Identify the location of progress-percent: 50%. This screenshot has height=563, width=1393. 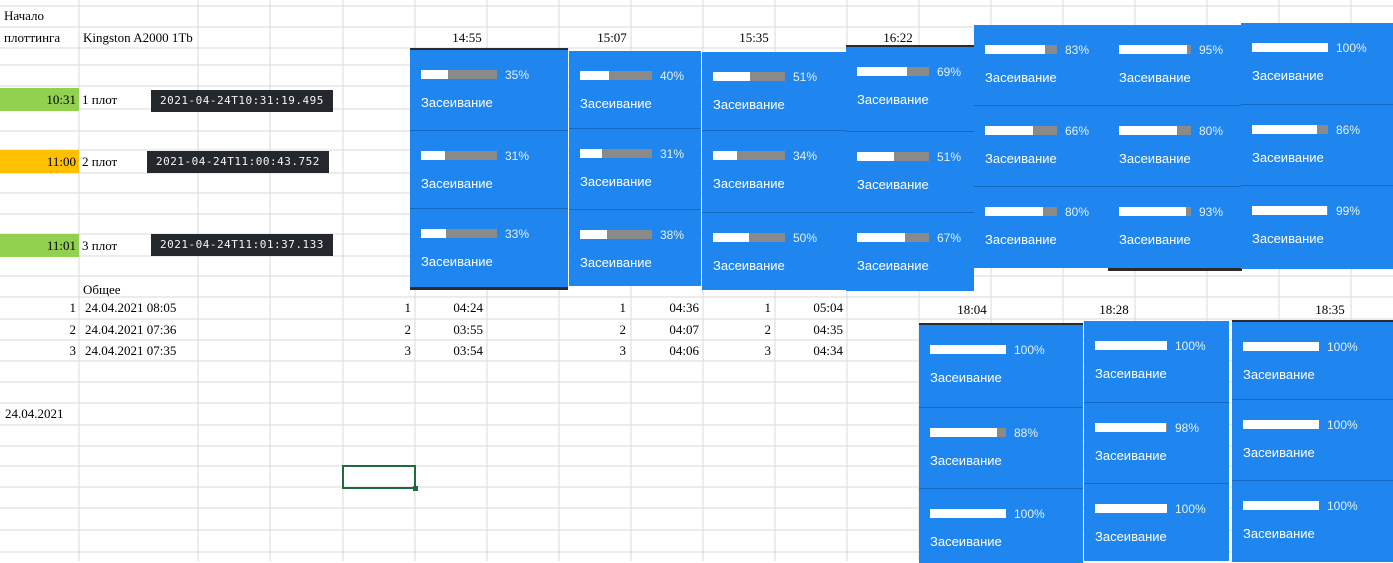
(805, 238).